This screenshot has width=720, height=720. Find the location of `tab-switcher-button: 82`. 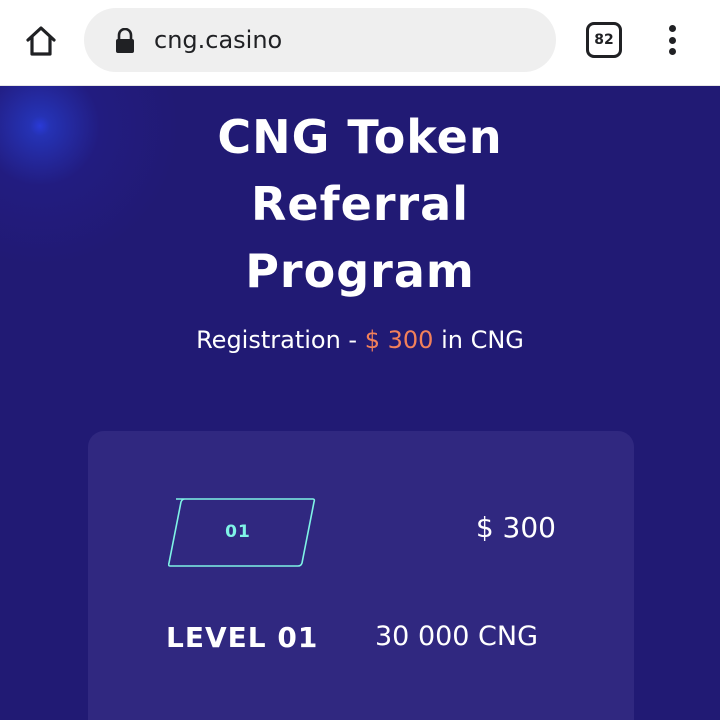

tab-switcher-button: 82 is located at coordinates (604, 40).